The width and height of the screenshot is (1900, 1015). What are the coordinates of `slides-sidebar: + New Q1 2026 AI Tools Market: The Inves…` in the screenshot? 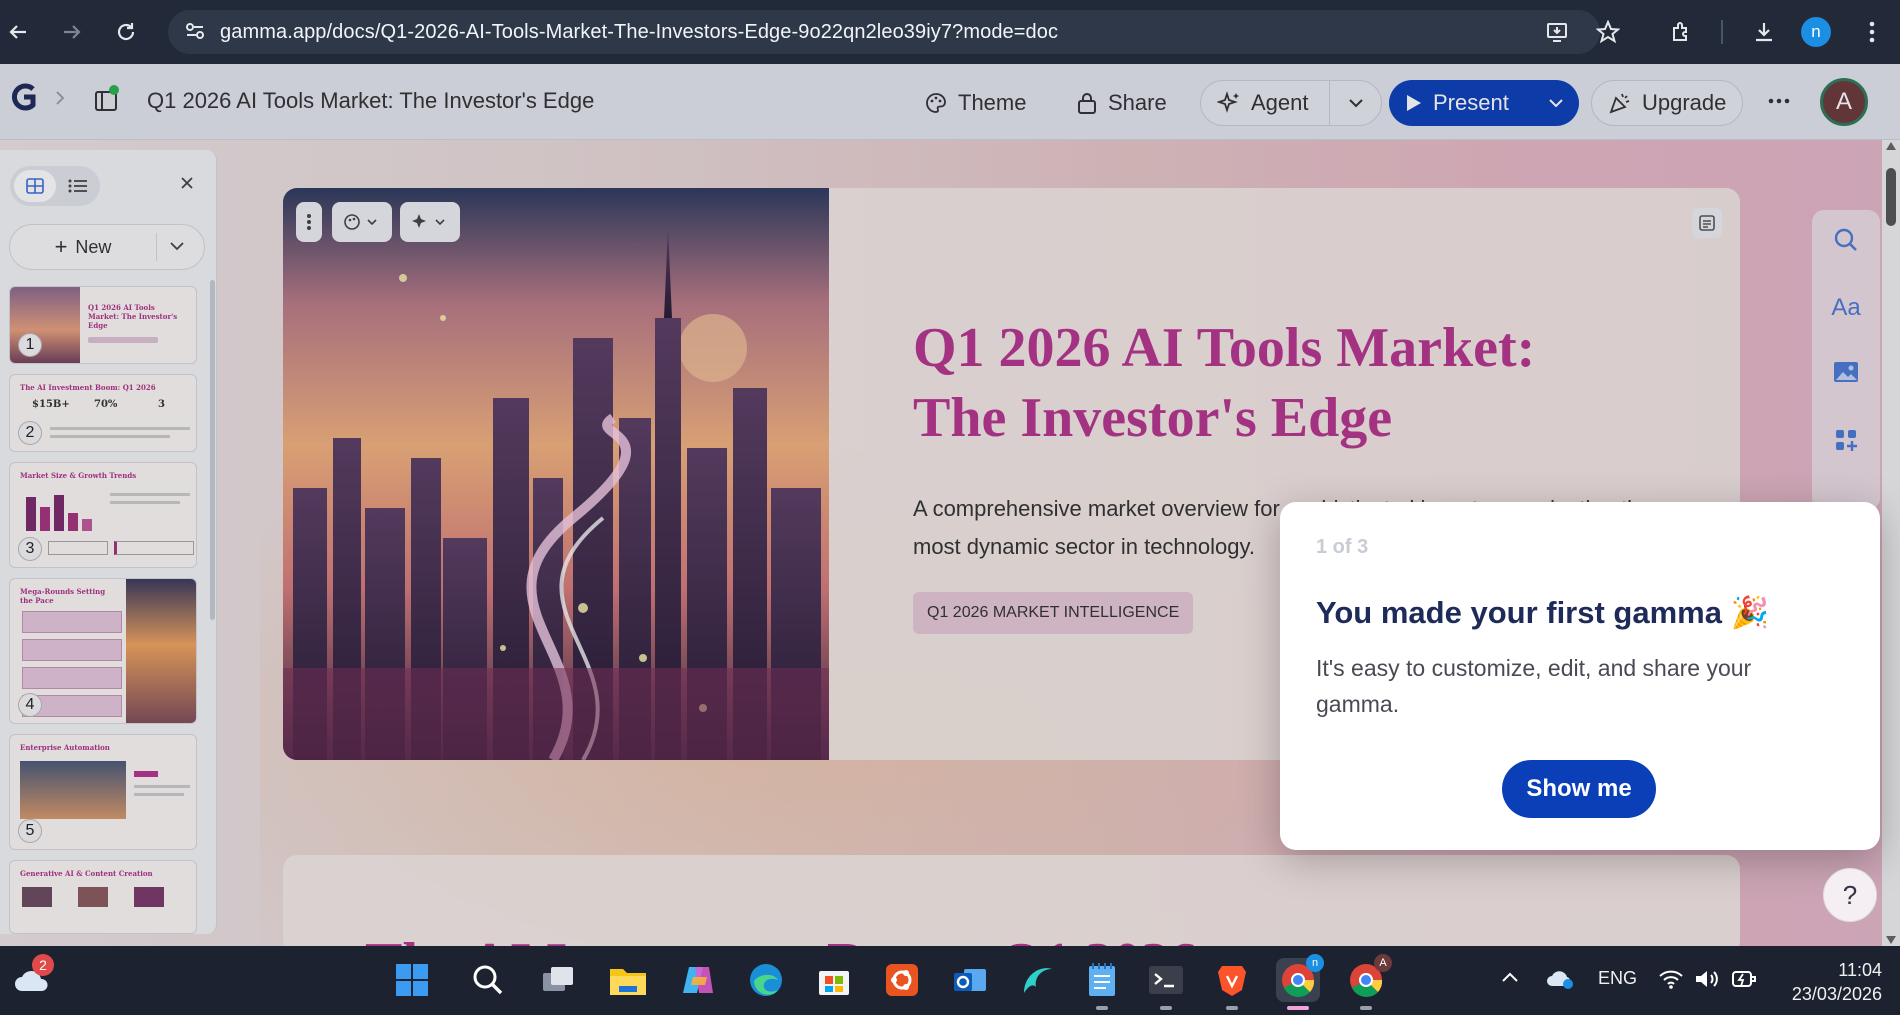 It's located at (108, 542).